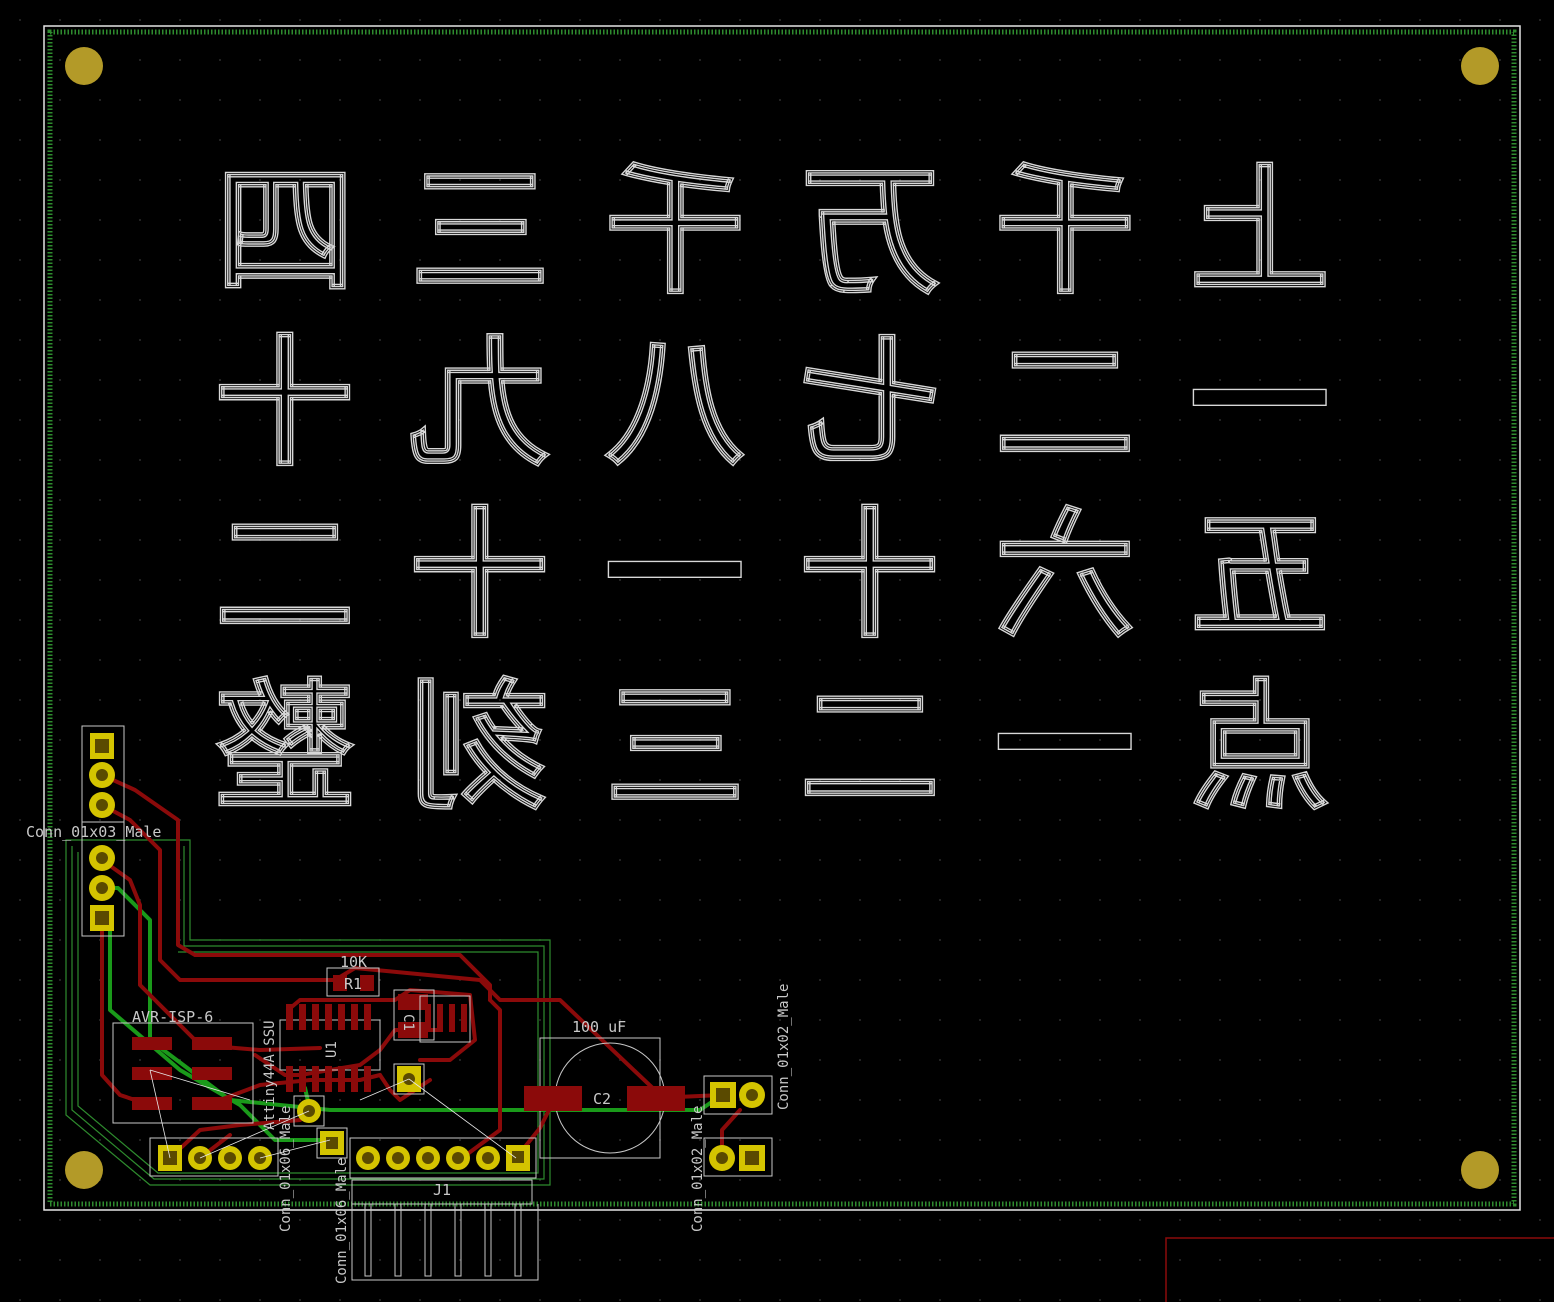  What do you see at coordinates (602, 1099) in the screenshot?
I see `c2-ref-label: C2` at bounding box center [602, 1099].